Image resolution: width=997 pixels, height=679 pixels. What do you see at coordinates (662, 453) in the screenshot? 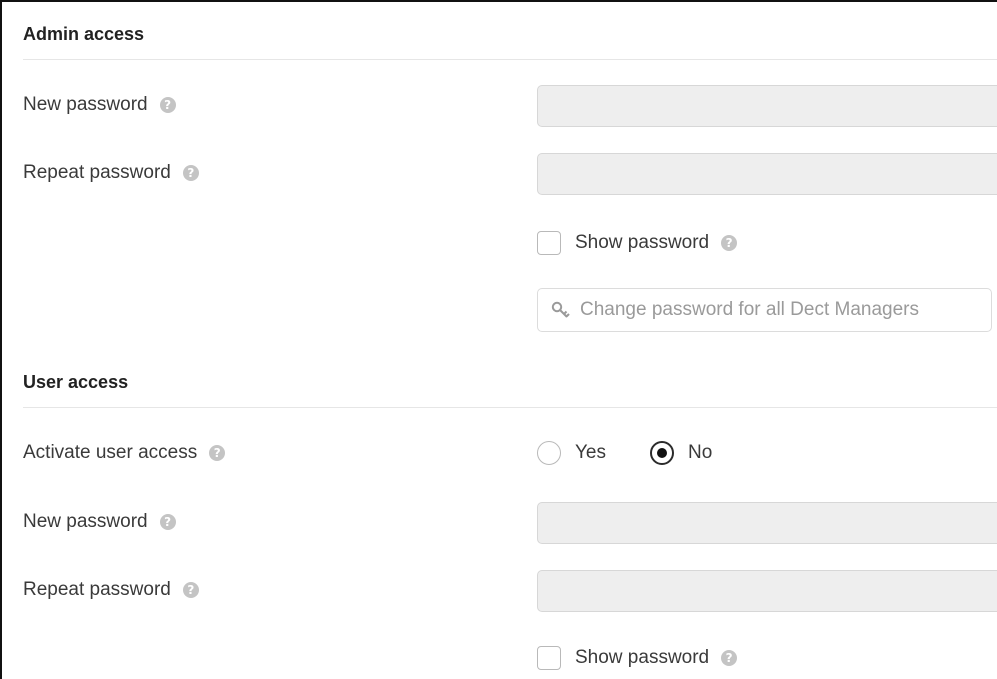
I see `radio-no` at bounding box center [662, 453].